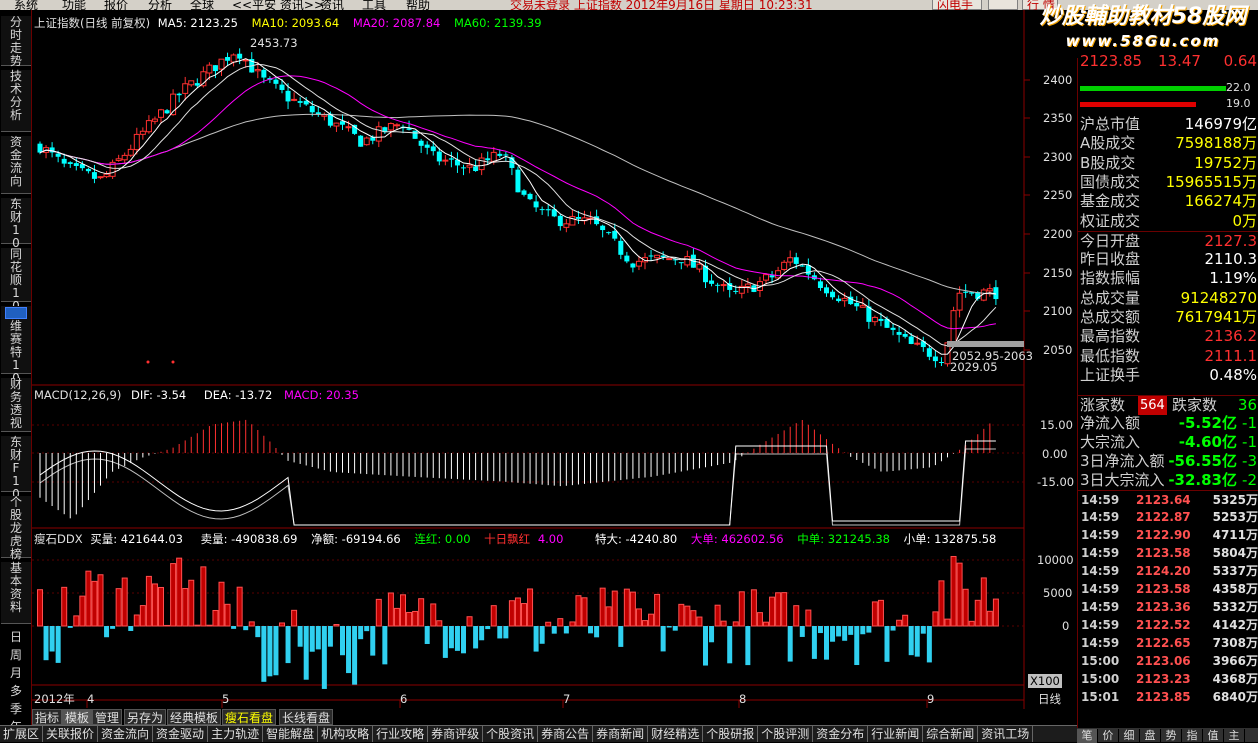 Image resolution: width=1258 pixels, height=743 pixels. I want to click on window-control, so click(1003, 5).